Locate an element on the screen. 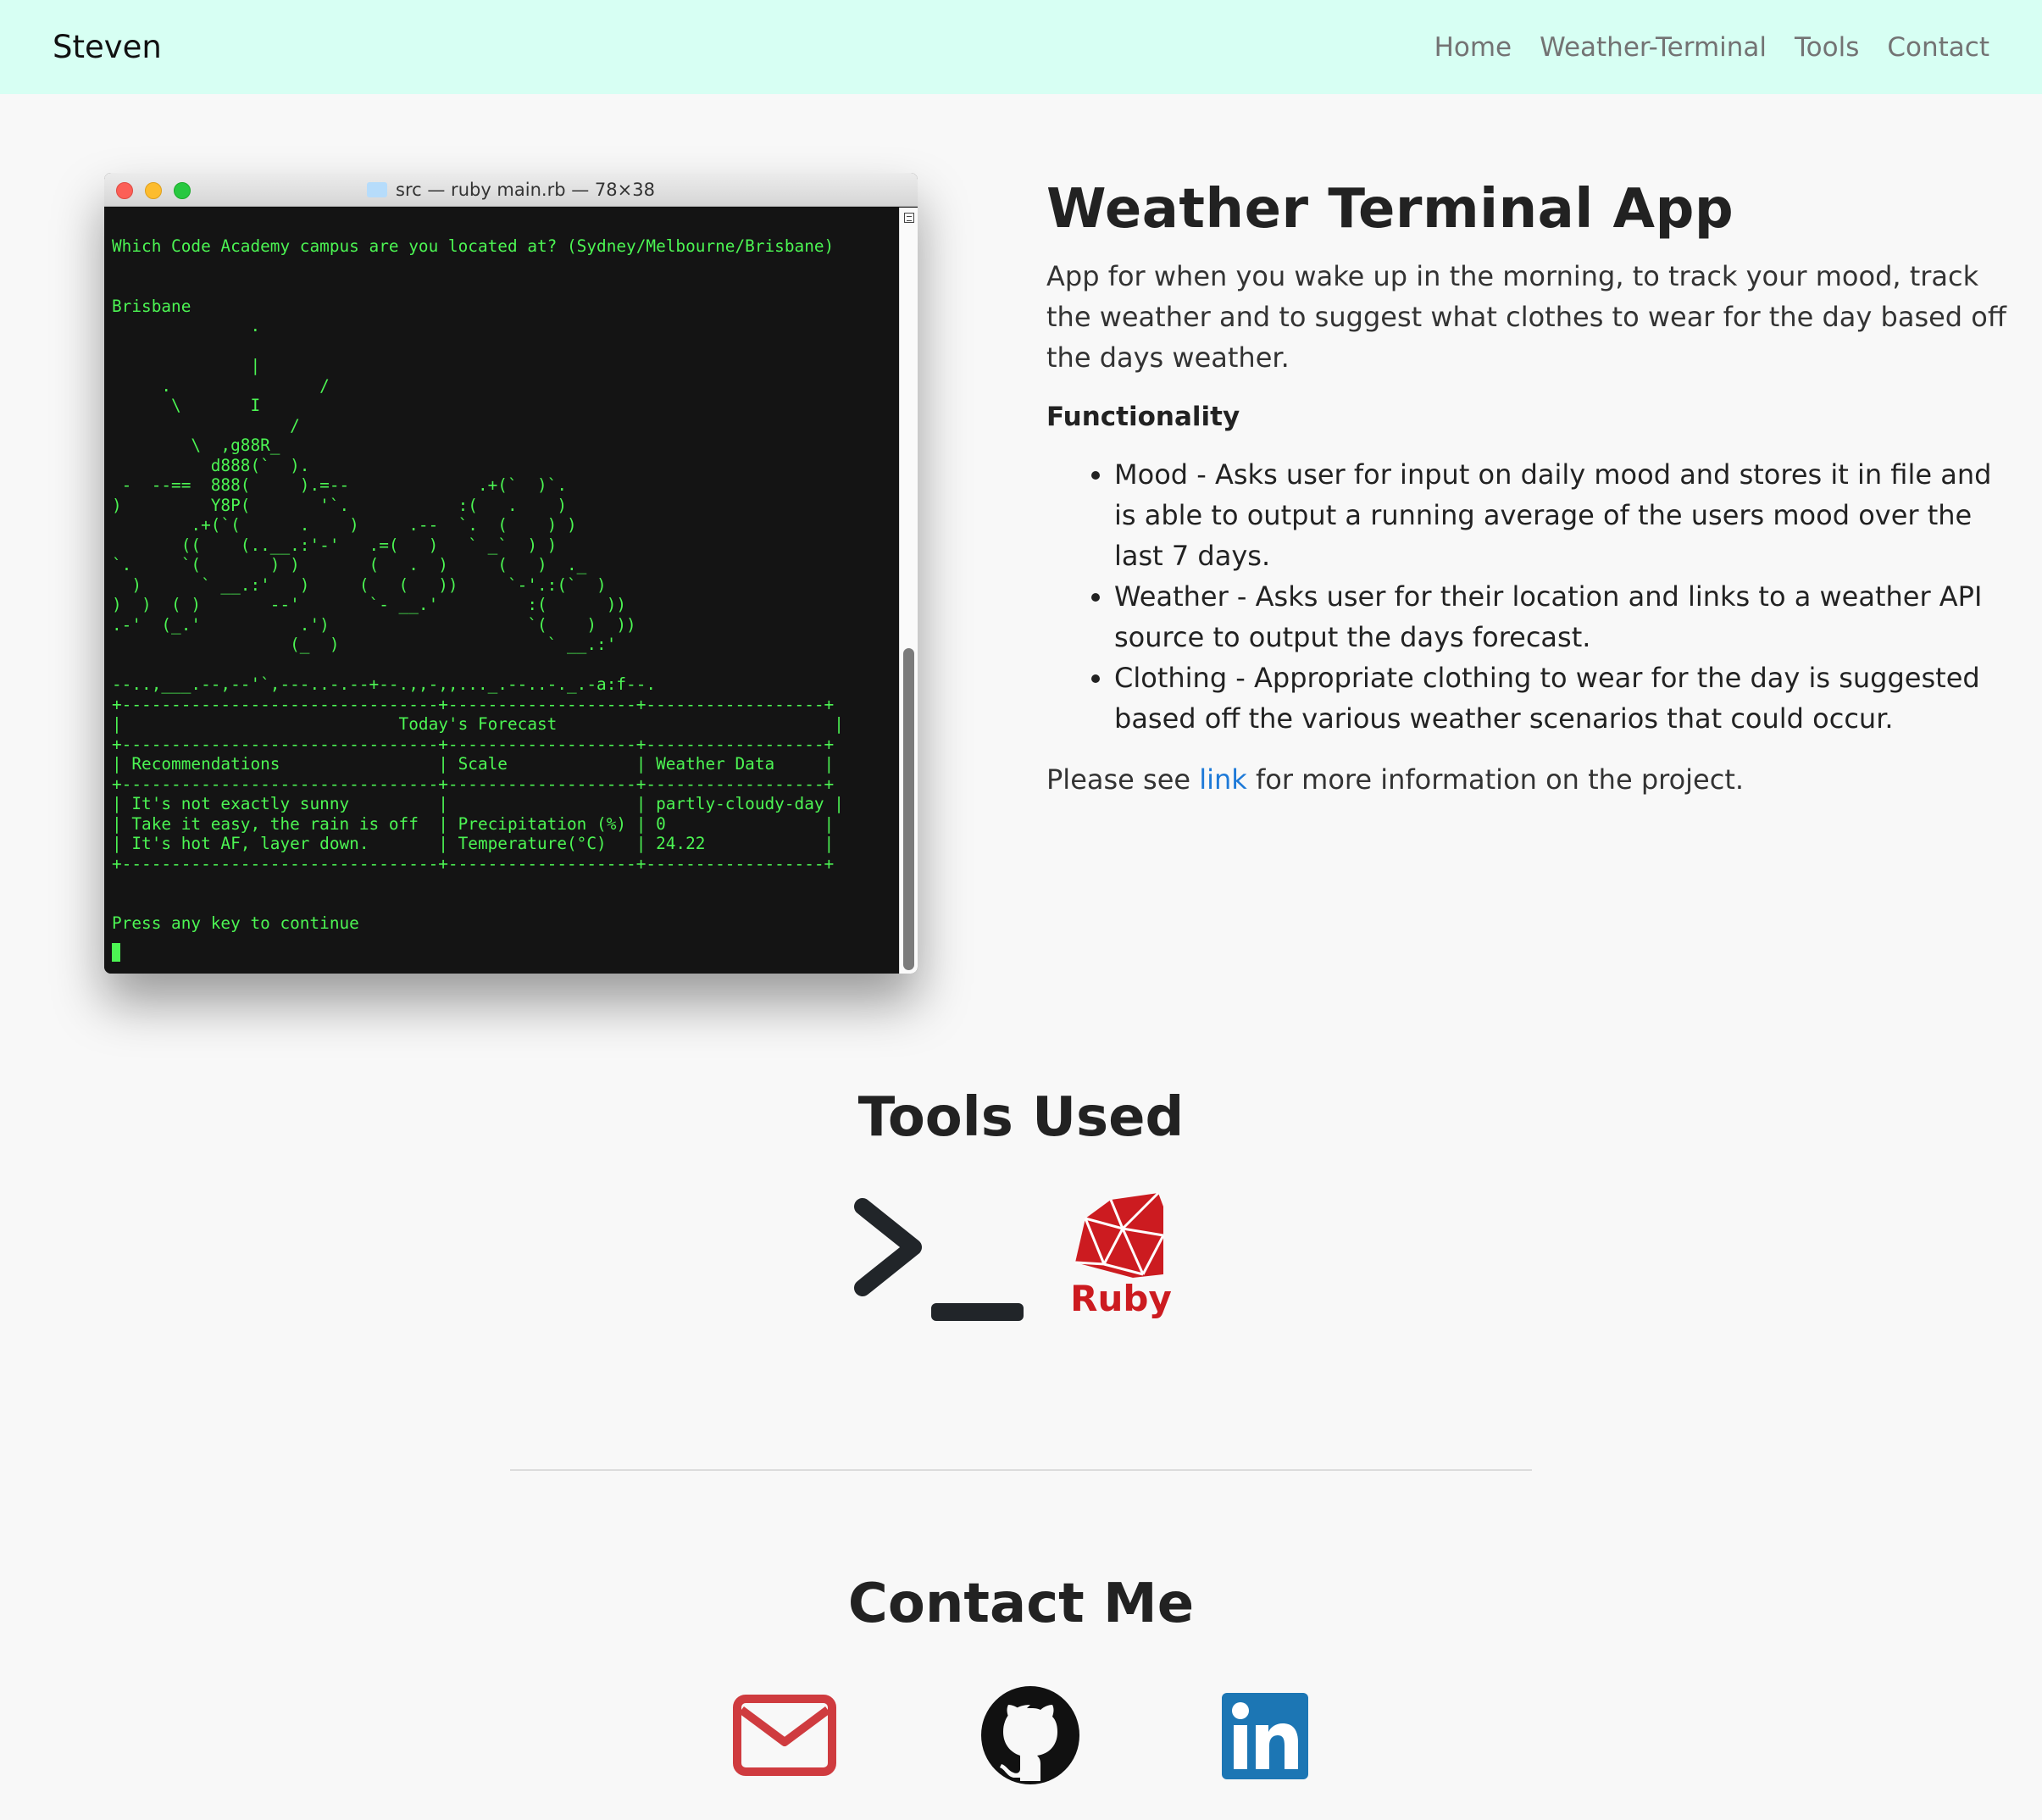  nav-weather-terminal: Weather-Terminal is located at coordinates (1653, 48).